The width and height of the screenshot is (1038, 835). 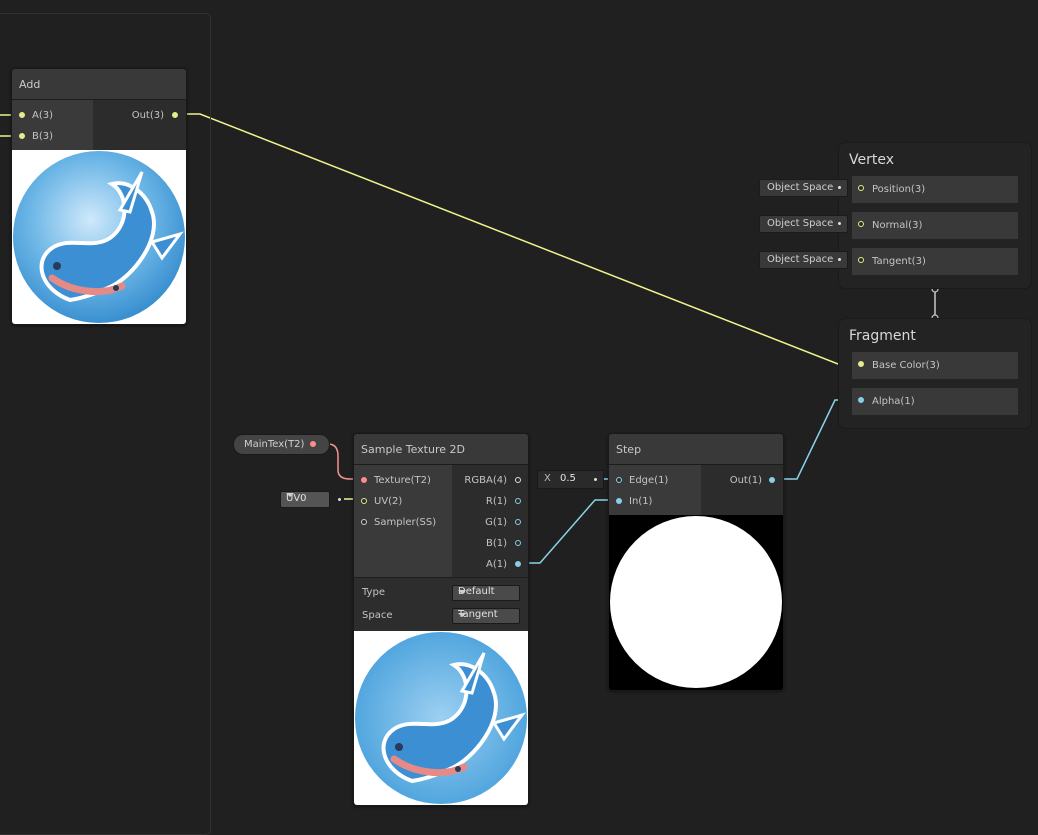 I want to click on edge-input-label: Edge(1), so click(x=649, y=480).